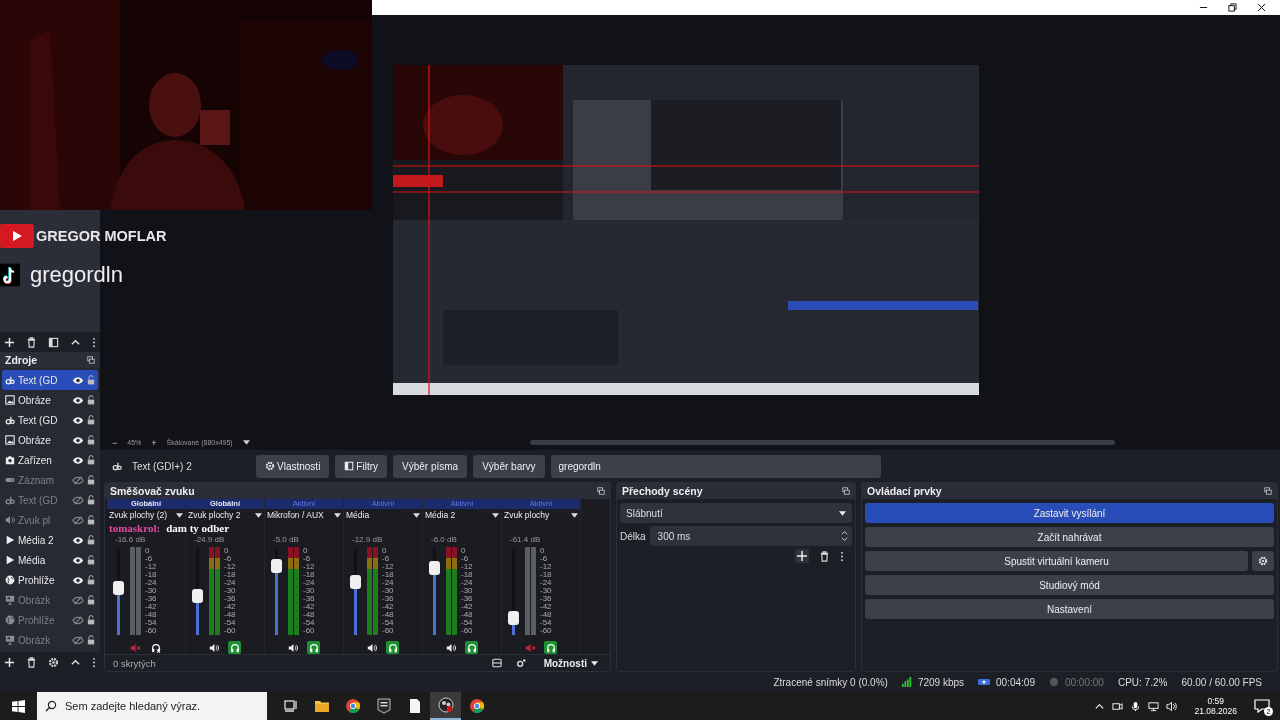  Describe the element at coordinates (1261, 7) in the screenshot. I see `close-icon` at that location.